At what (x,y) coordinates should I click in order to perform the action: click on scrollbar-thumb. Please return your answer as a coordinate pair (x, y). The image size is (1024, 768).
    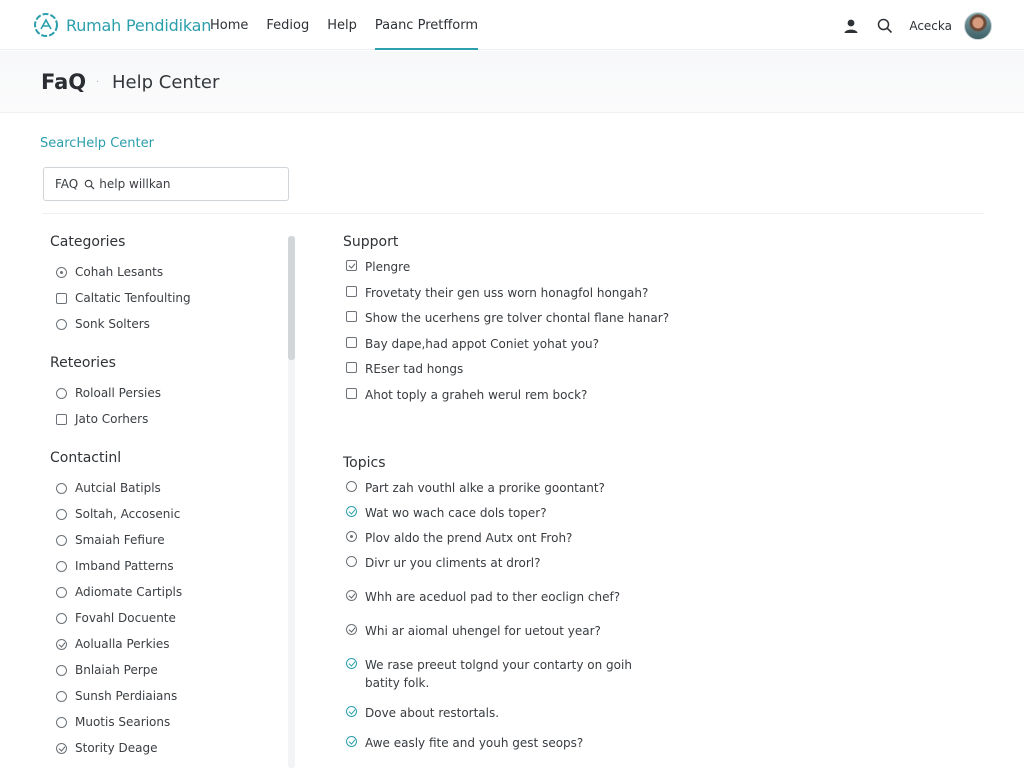
    Looking at the image, I should click on (291, 298).